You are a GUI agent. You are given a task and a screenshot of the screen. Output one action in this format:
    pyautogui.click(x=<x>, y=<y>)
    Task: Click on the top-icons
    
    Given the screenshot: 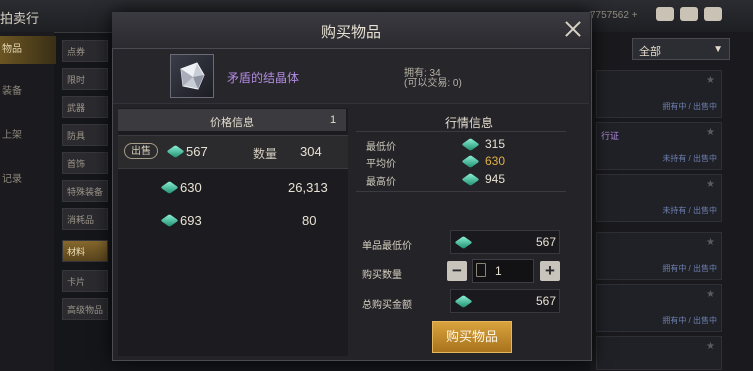 What is the action you would take?
    pyautogui.click(x=692, y=15)
    